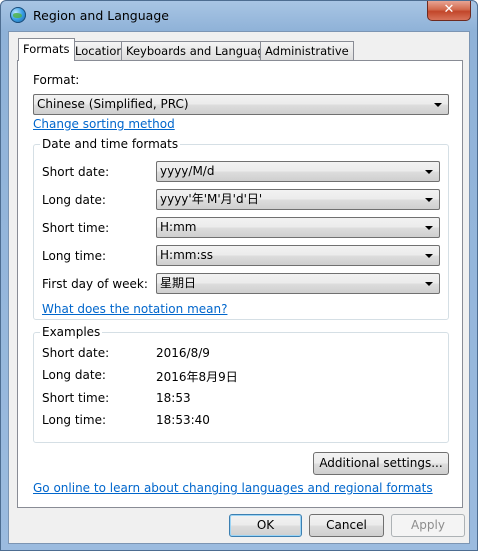 This screenshot has width=478, height=551. I want to click on change-sorting-method-link: Change sorting method, so click(104, 124).